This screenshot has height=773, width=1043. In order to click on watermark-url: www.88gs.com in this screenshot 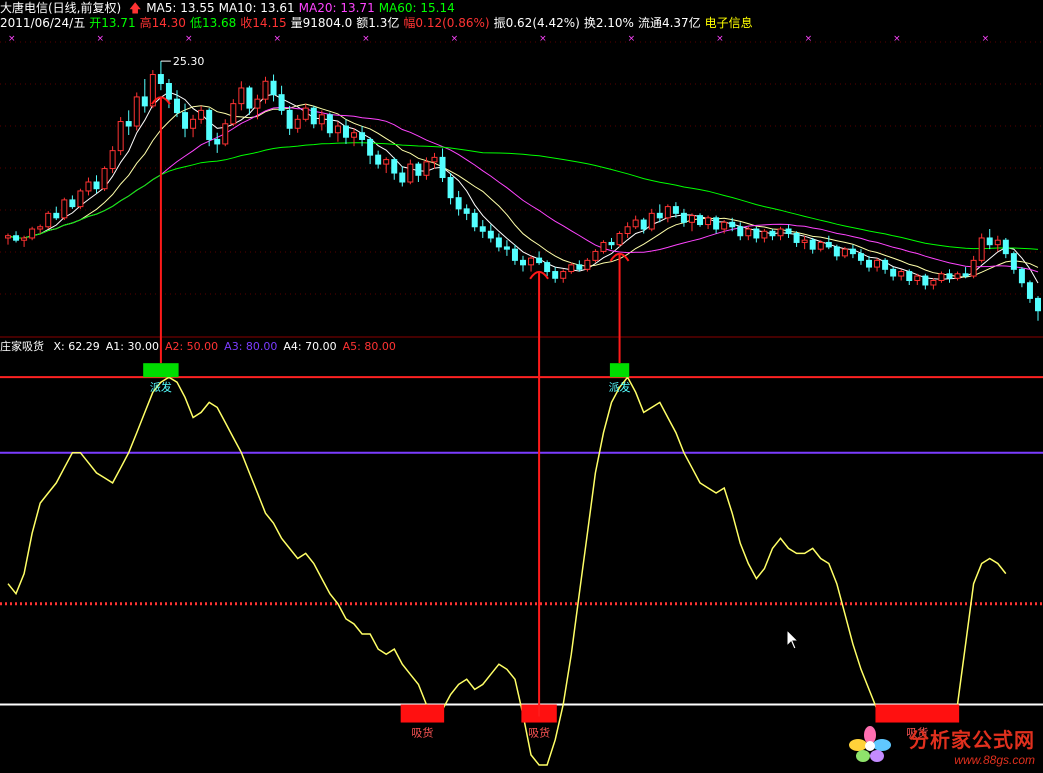, I will do `click(994, 760)`.